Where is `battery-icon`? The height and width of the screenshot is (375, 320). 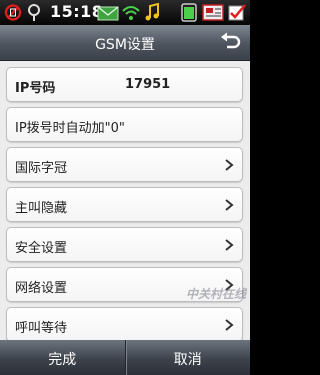 battery-icon is located at coordinates (189, 12).